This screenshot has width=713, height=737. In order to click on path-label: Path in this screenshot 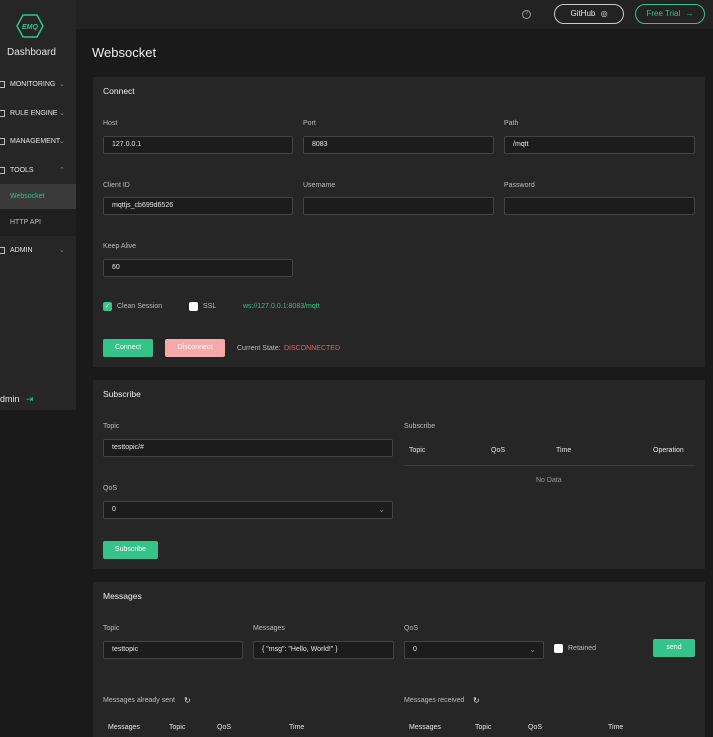, I will do `click(511, 123)`.